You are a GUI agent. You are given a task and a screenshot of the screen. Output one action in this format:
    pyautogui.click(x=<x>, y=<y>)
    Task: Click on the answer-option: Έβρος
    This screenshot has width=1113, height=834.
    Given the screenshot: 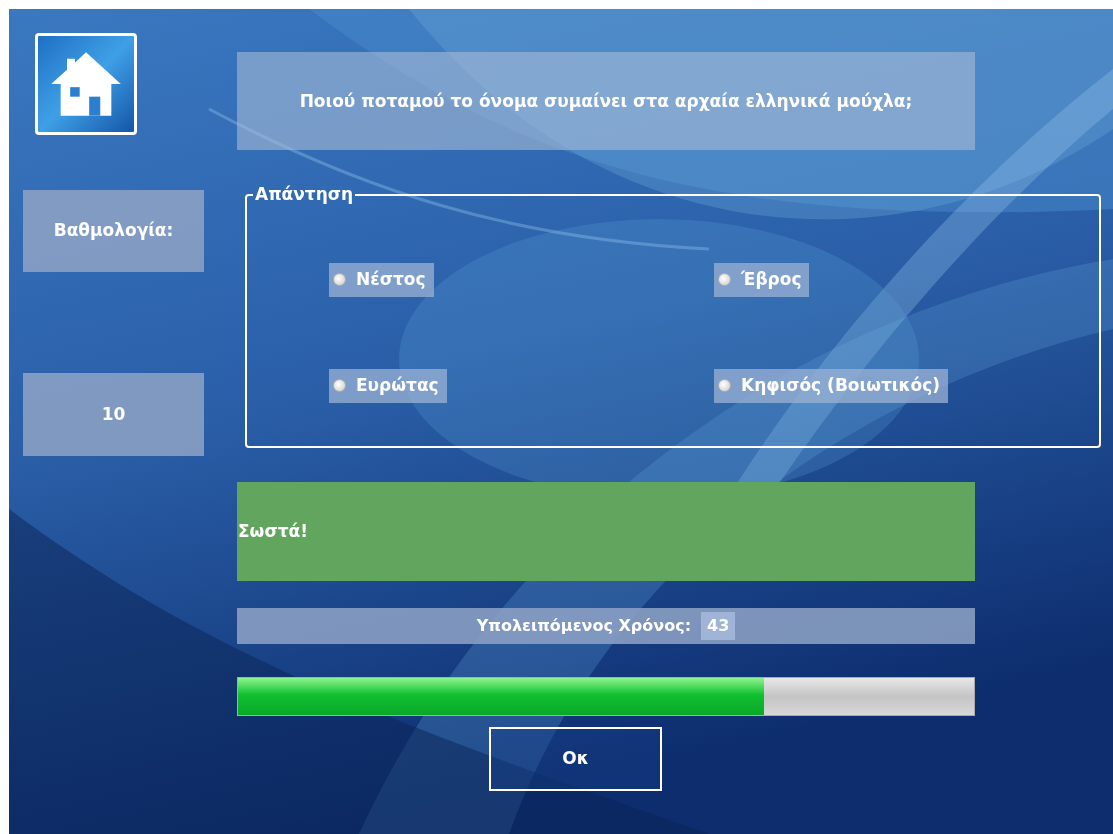 What is the action you would take?
    pyautogui.click(x=762, y=279)
    